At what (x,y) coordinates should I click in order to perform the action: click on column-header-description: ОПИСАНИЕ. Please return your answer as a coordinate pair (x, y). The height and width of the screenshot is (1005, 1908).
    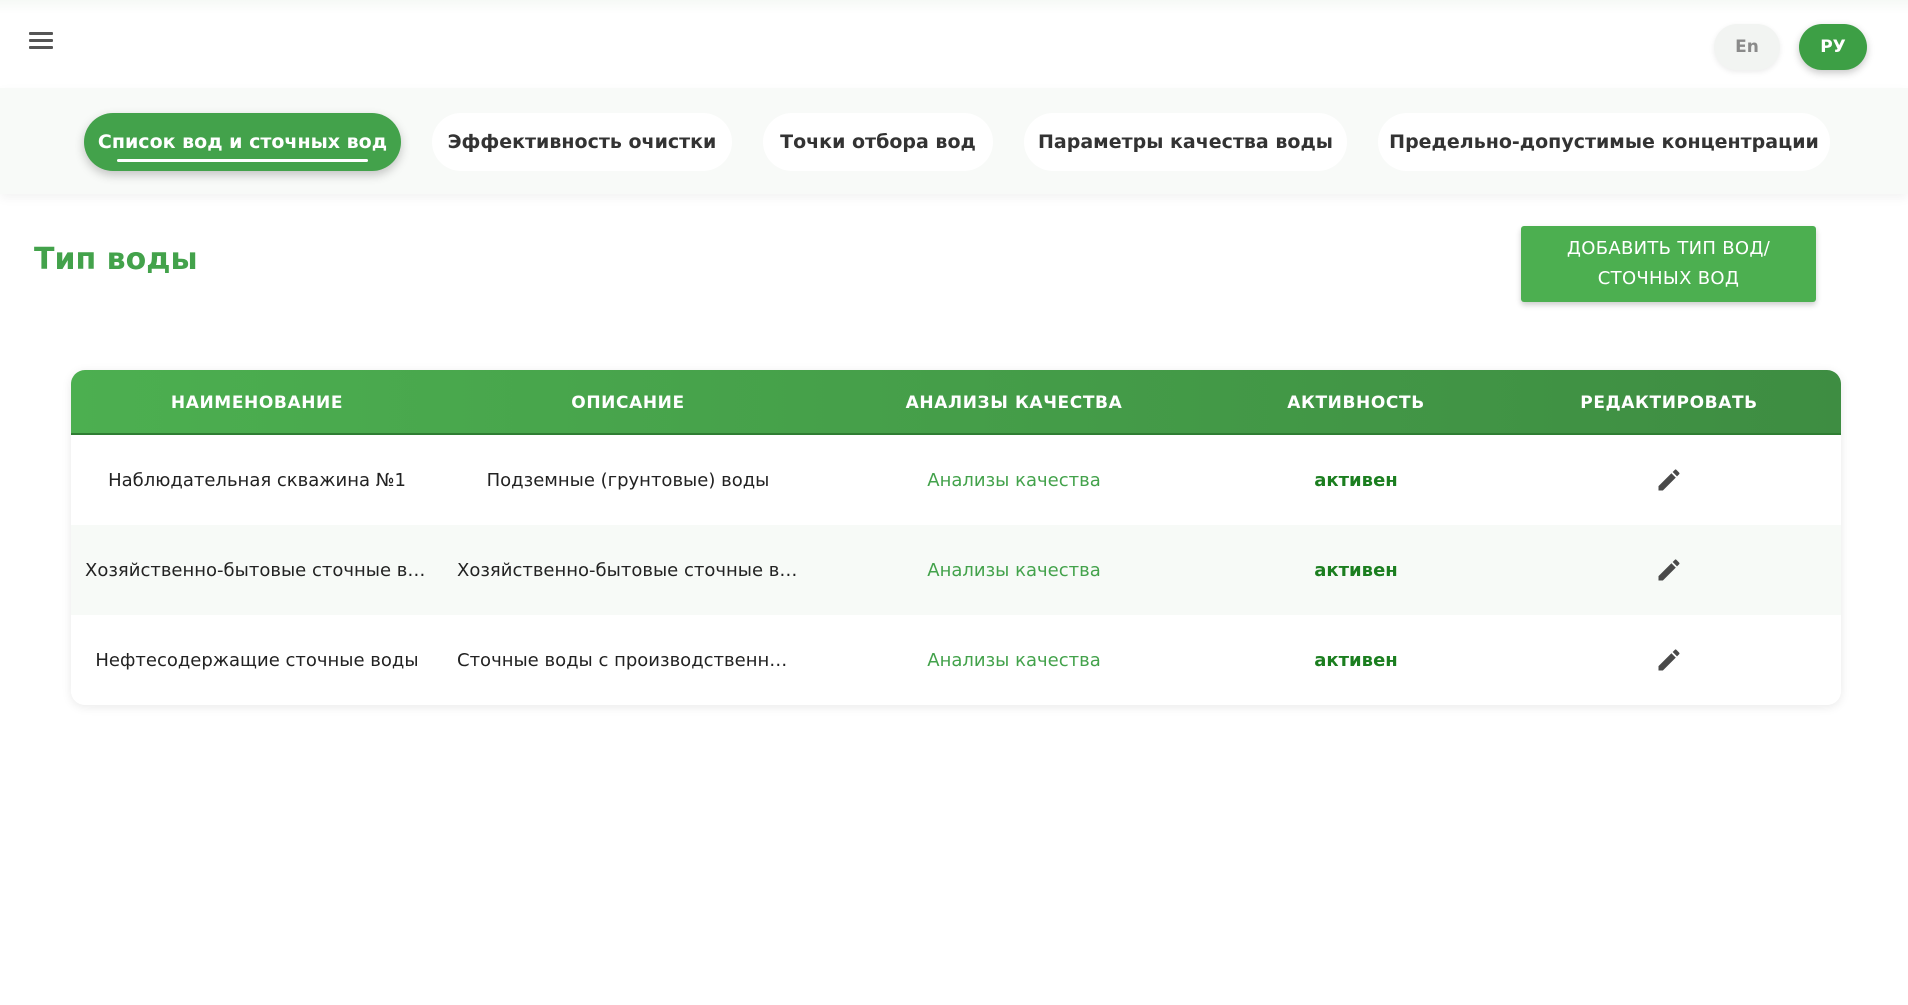
    Looking at the image, I should click on (628, 402).